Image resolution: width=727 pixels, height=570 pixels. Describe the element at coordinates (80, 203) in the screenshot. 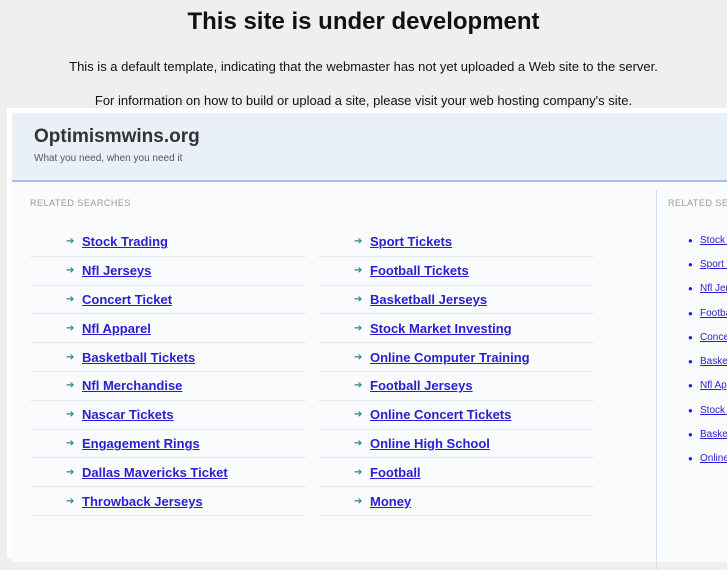

I see `related-searches-heading: RELATED SEARCHES` at that location.